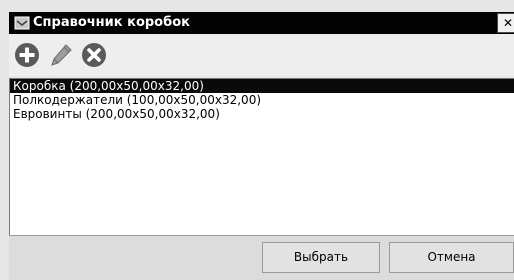 The height and width of the screenshot is (280, 514). Describe the element at coordinates (451, 257) in the screenshot. I see `cancel-button: Отмена` at that location.